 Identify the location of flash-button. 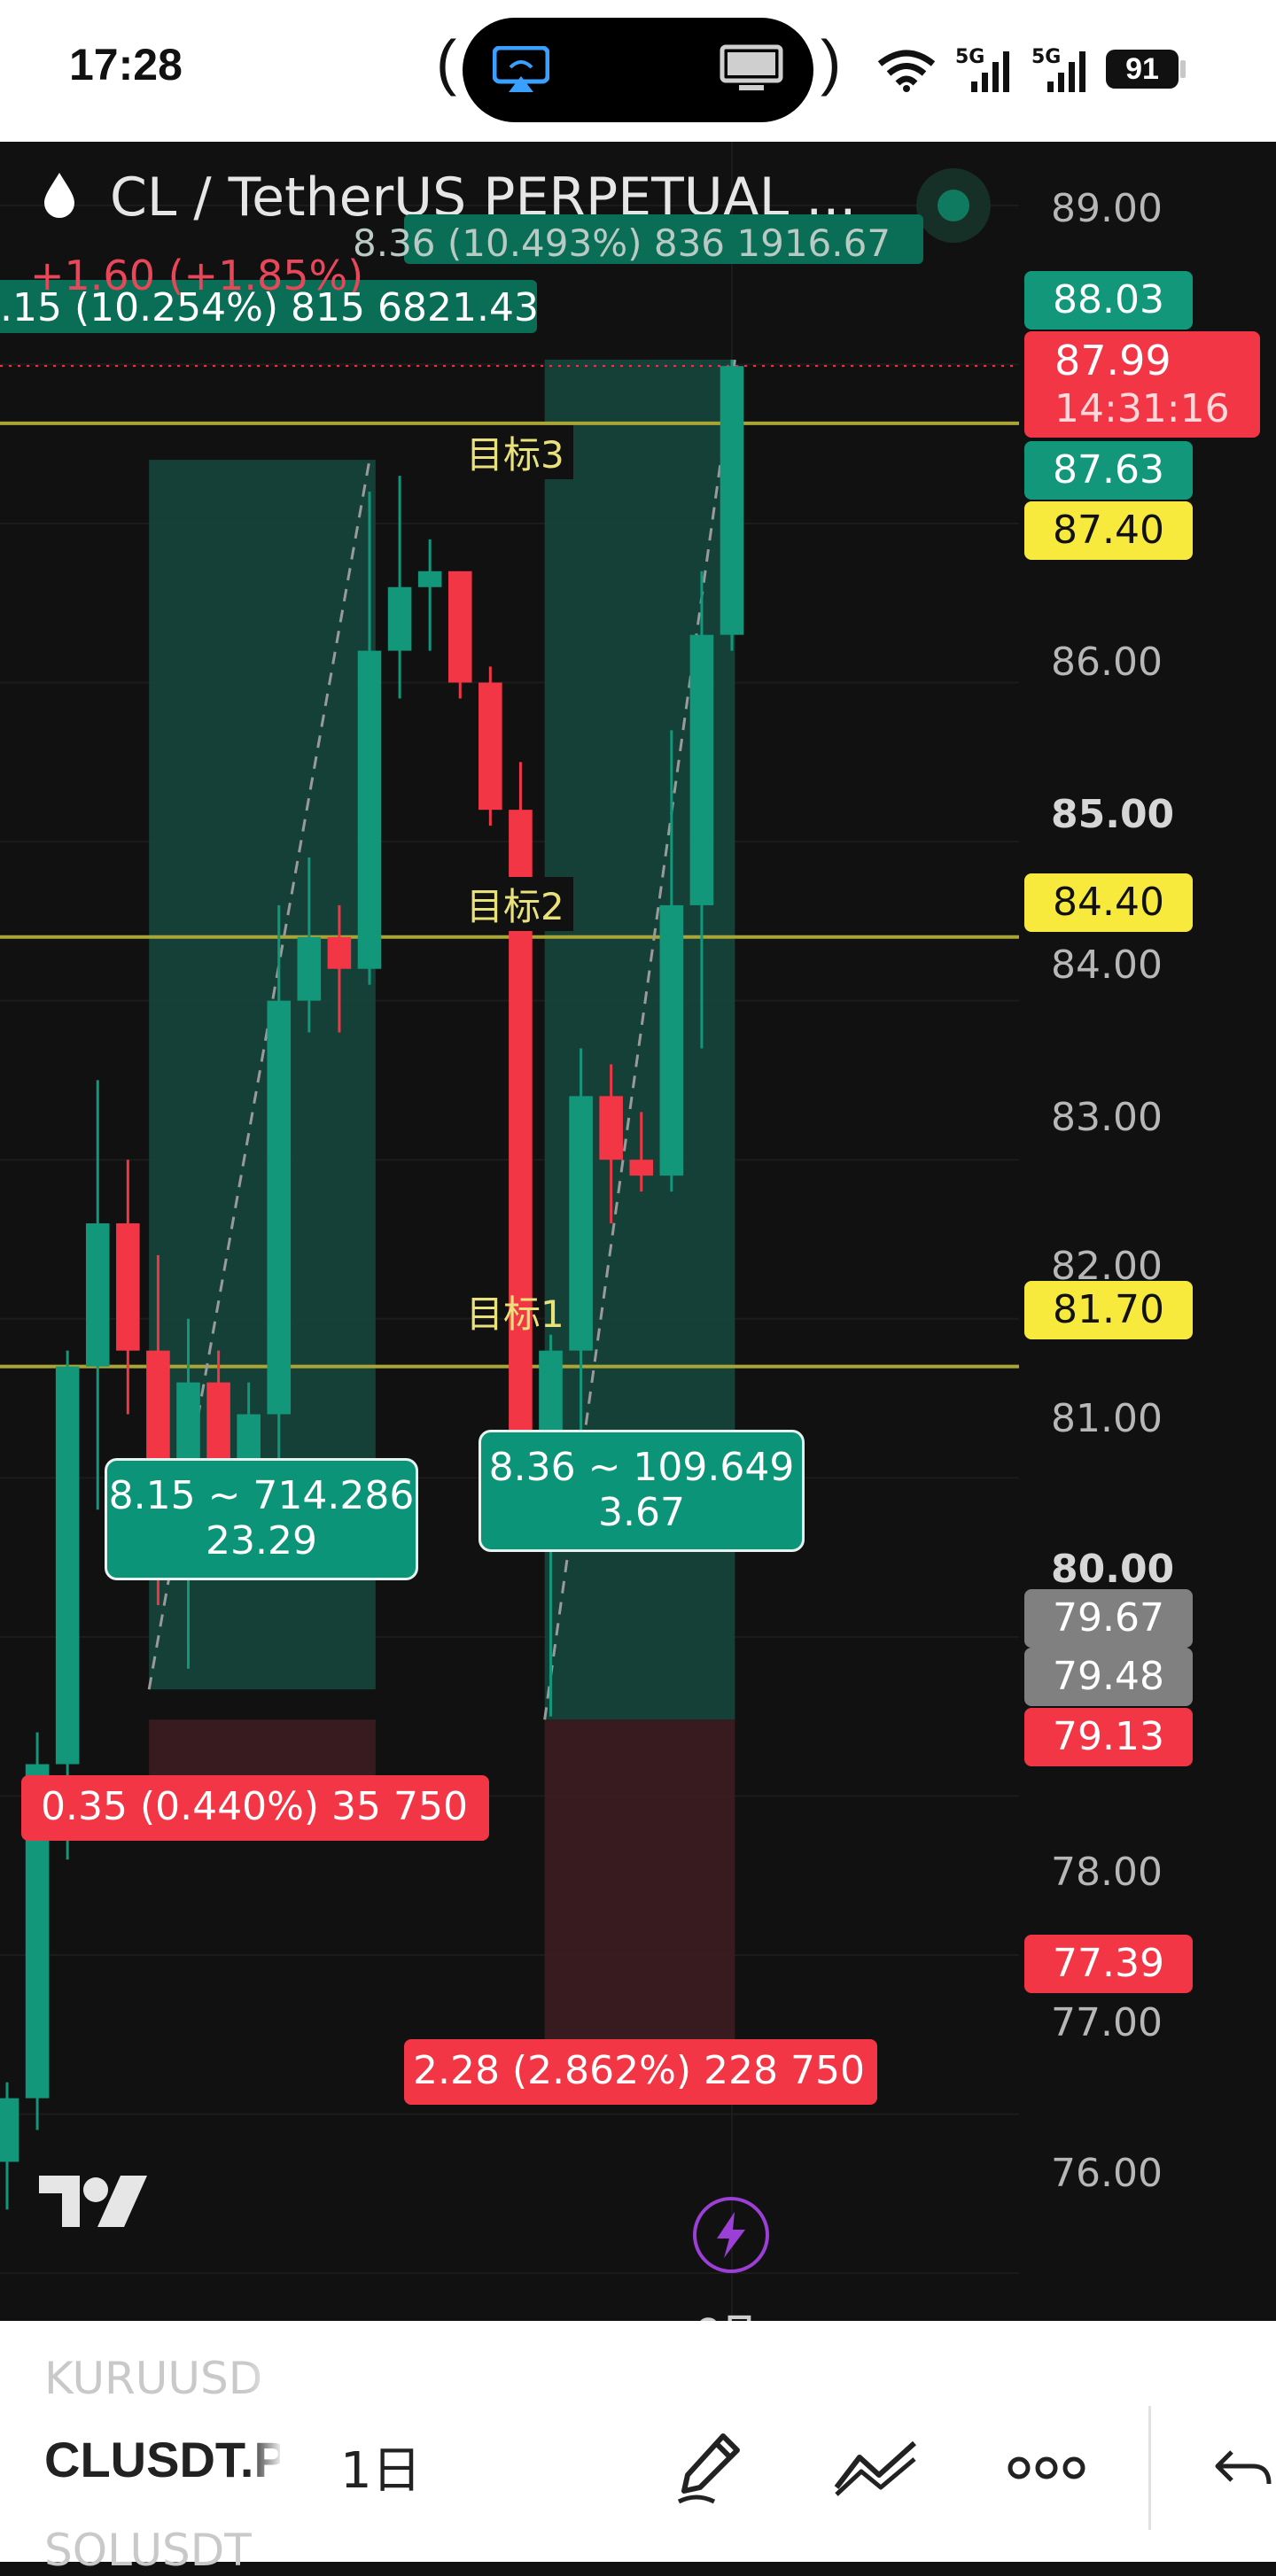
(731, 2235).